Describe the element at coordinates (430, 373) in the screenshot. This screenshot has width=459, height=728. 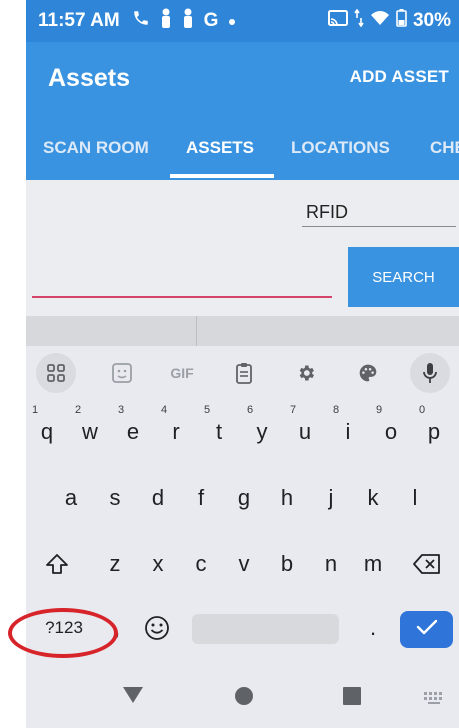
I see `microphone-icon` at that location.